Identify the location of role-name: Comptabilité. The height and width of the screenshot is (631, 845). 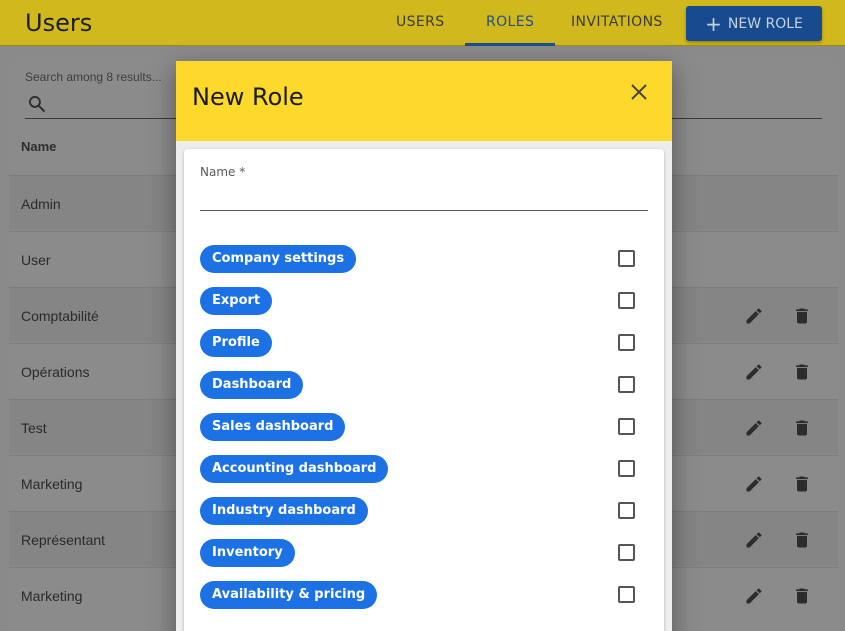
(60, 316).